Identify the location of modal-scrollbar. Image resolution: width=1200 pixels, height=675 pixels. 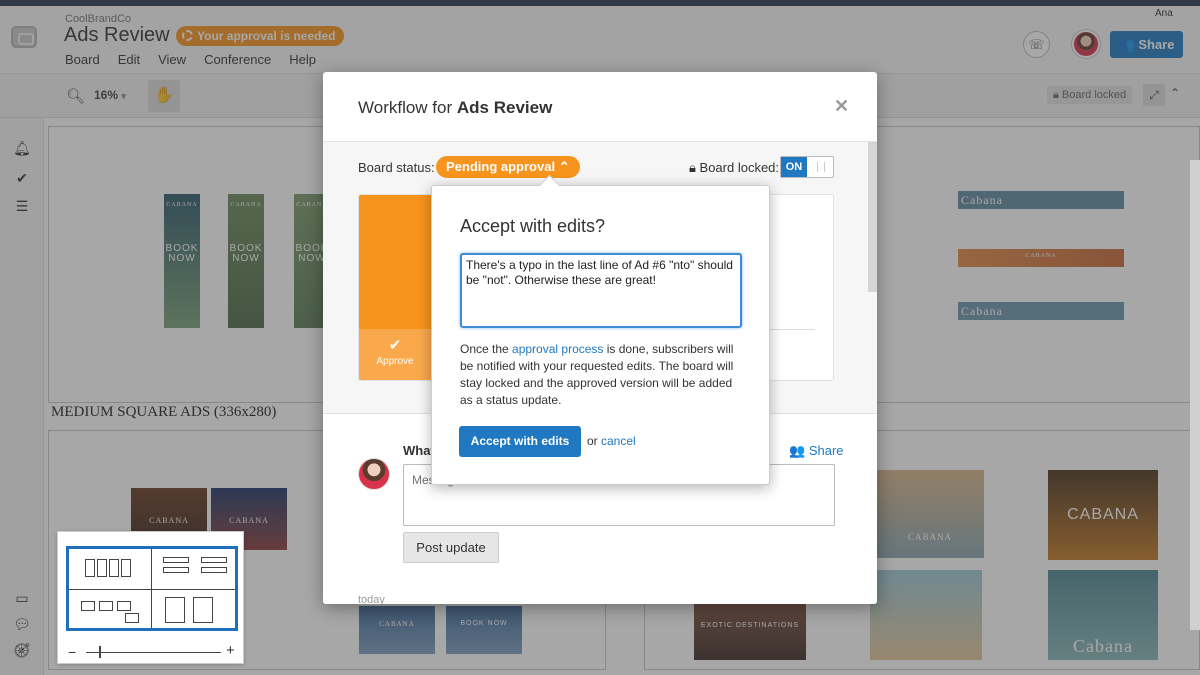
(872, 217).